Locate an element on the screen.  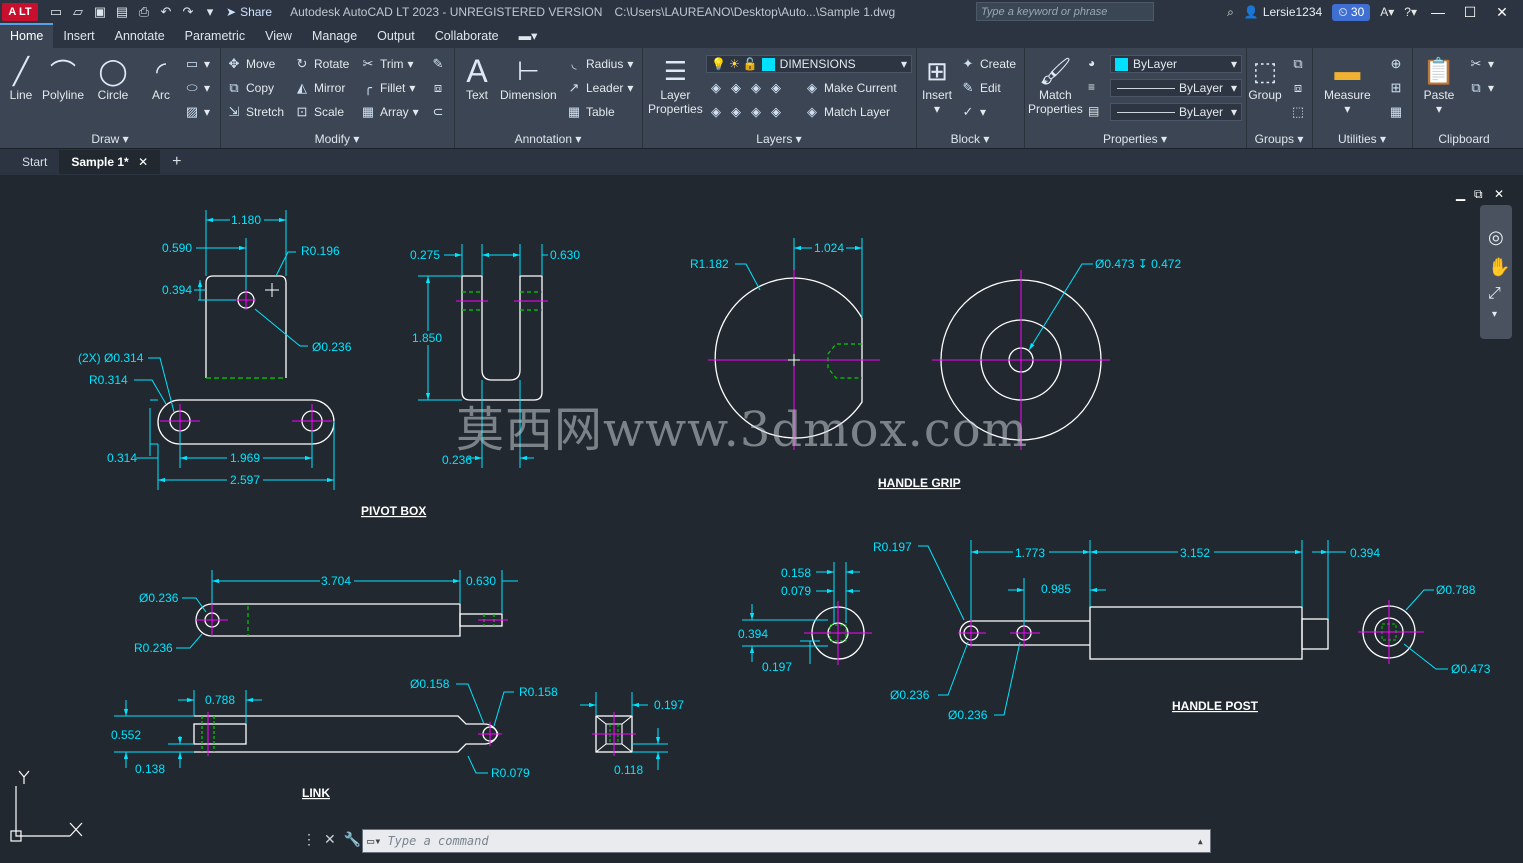
trim-button: ✂ Trim ▾ is located at coordinates (387, 64).